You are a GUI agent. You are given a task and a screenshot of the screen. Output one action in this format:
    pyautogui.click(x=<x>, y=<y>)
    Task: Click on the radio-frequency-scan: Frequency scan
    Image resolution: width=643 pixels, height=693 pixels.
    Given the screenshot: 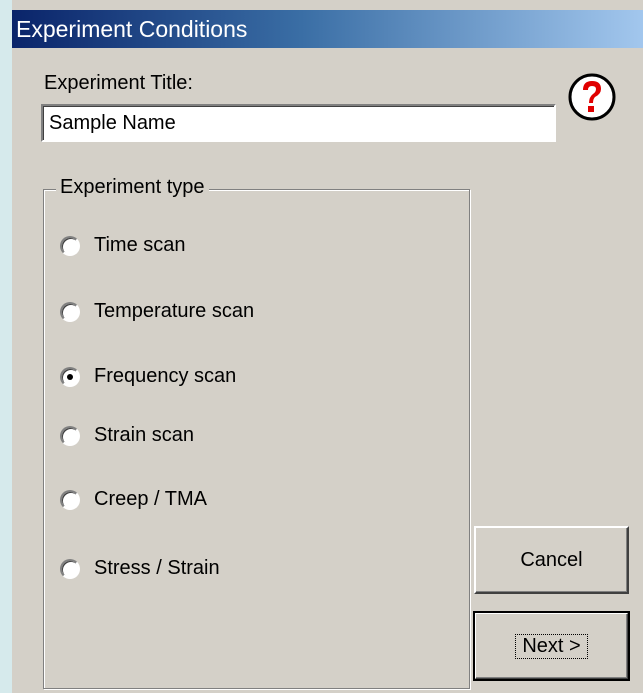 What is the action you would take?
    pyautogui.click(x=148, y=376)
    